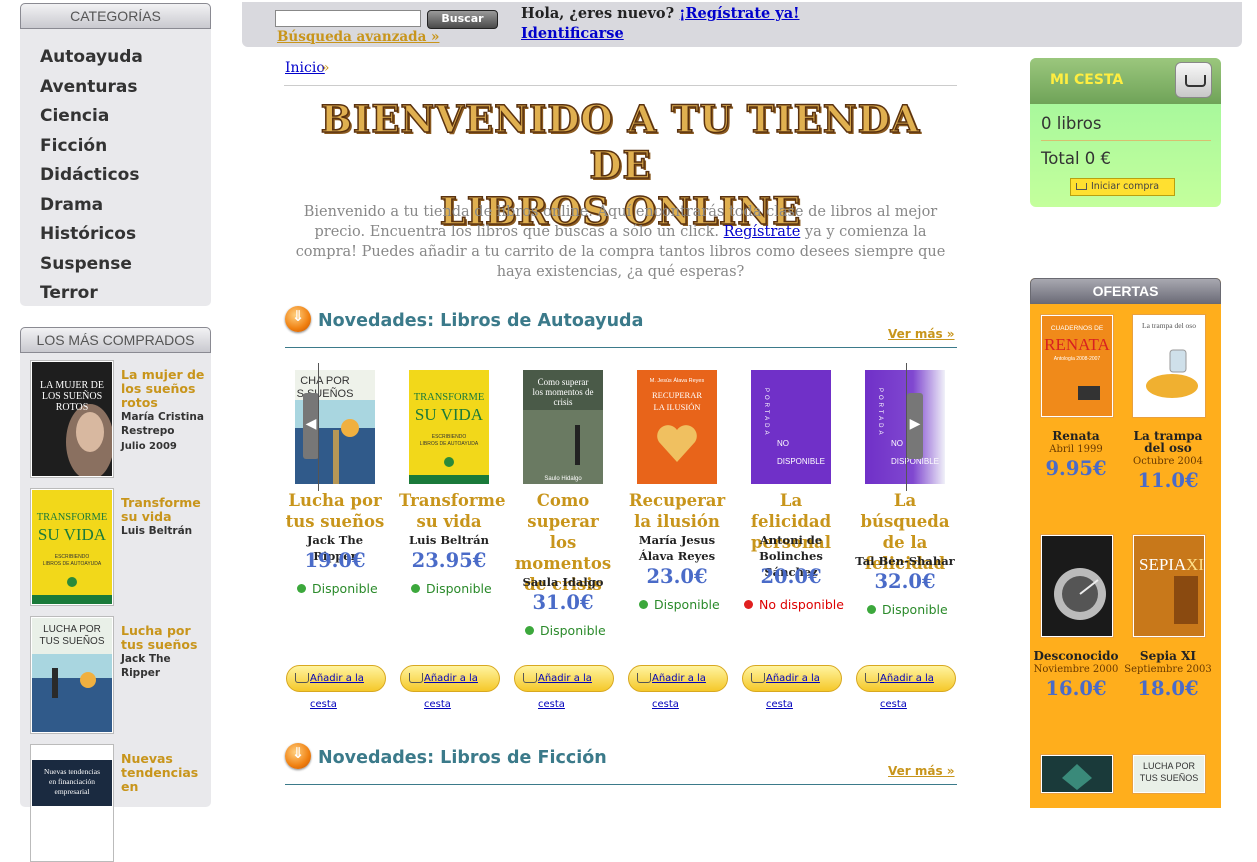 This screenshot has width=1257, height=862. Describe the element at coordinates (1122, 187) in the screenshot. I see `checkout-button: Iniciar compra` at that location.